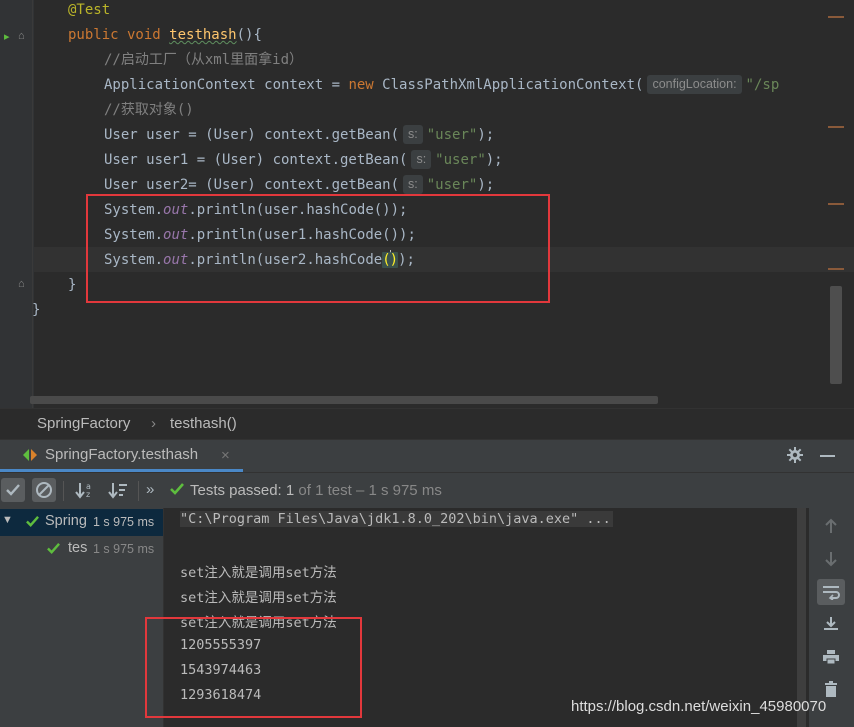 Image resolution: width=854 pixels, height=727 pixels. Describe the element at coordinates (88, 494) in the screenshot. I see `svg-text: z` at that location.